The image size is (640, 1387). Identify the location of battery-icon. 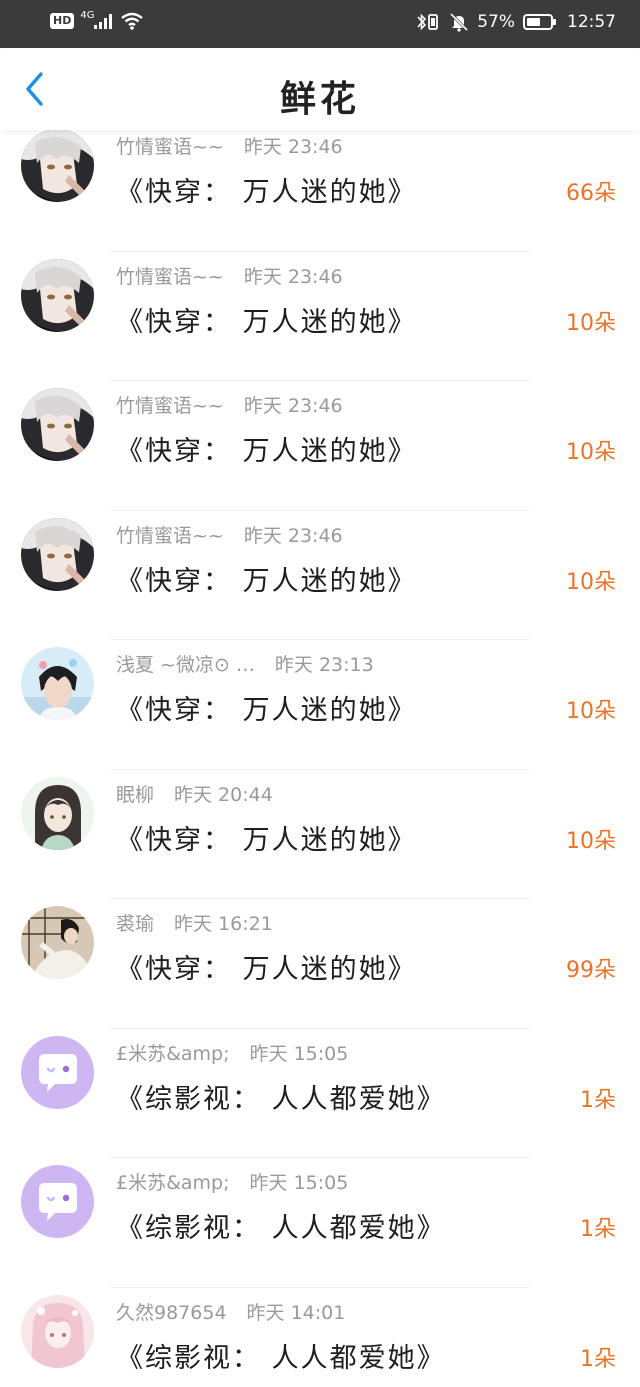
(539, 22).